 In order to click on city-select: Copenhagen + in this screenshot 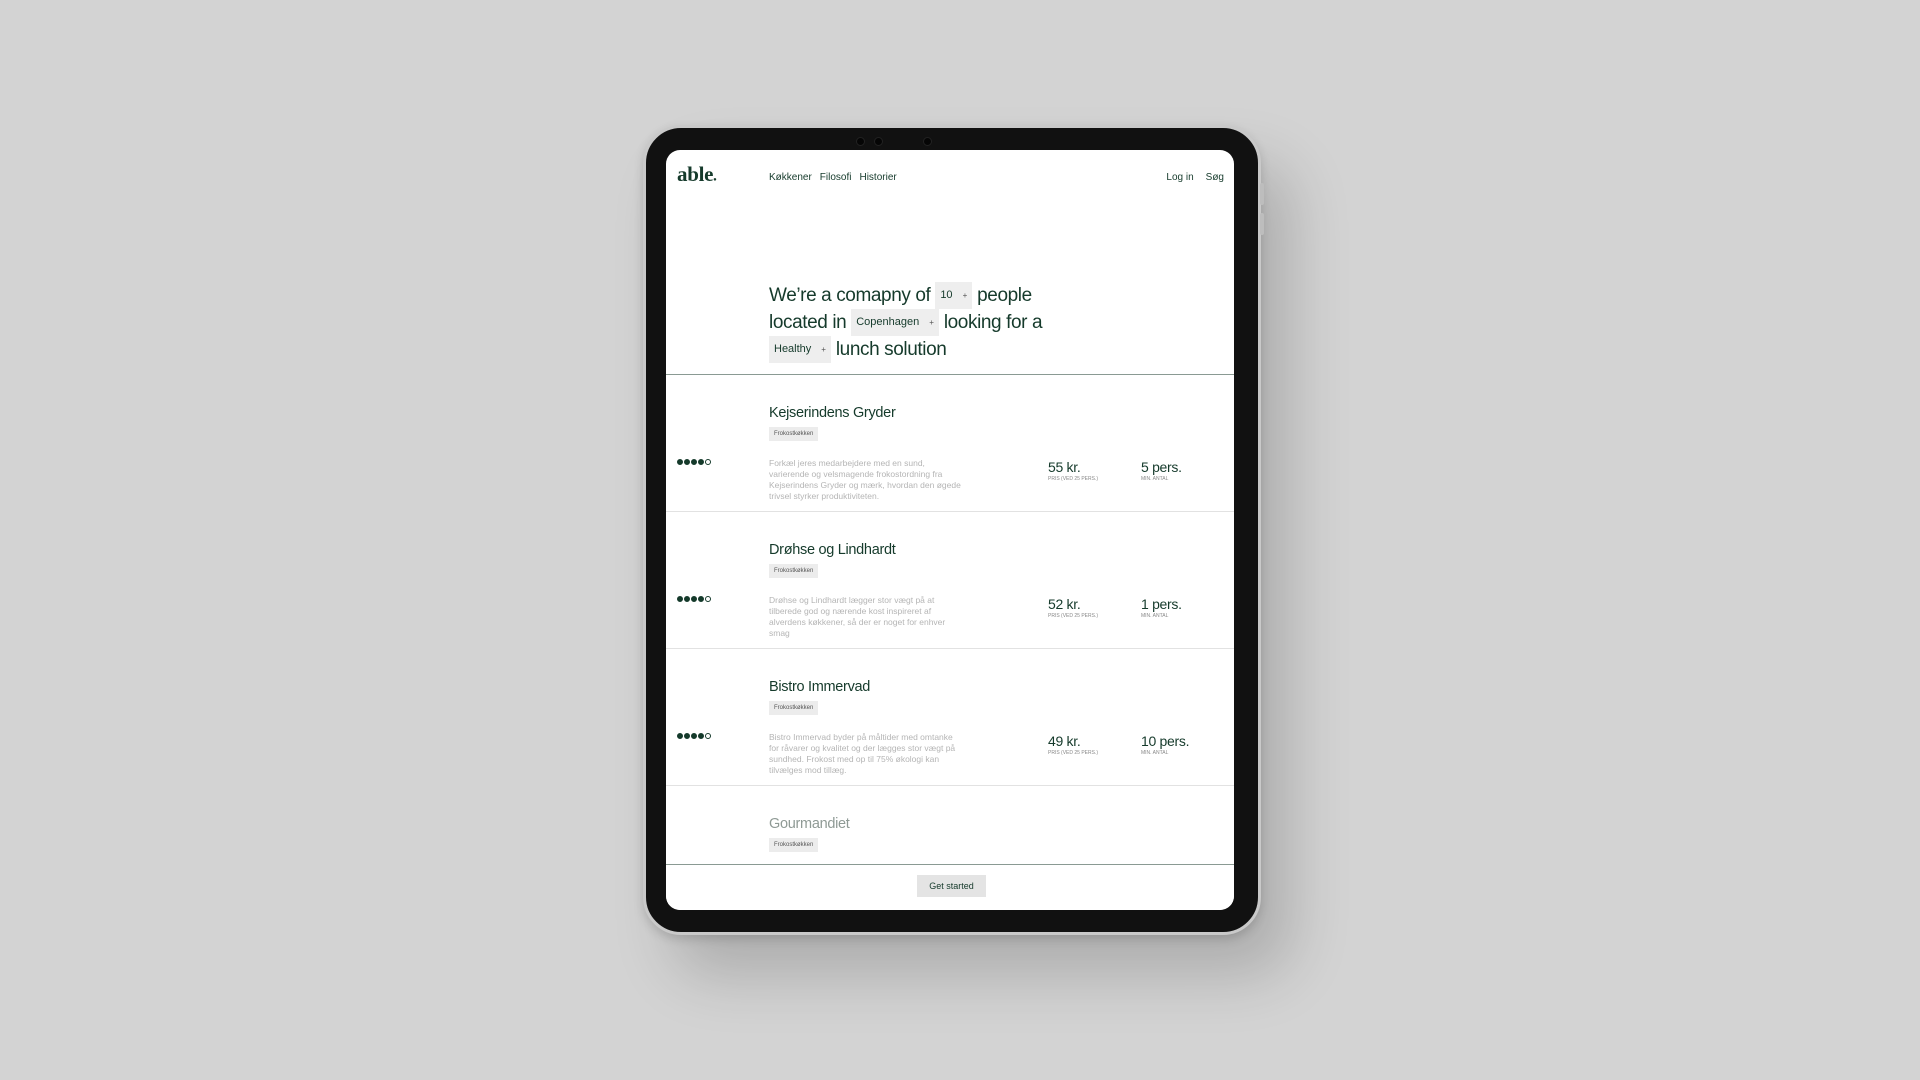, I will do `click(895, 322)`.